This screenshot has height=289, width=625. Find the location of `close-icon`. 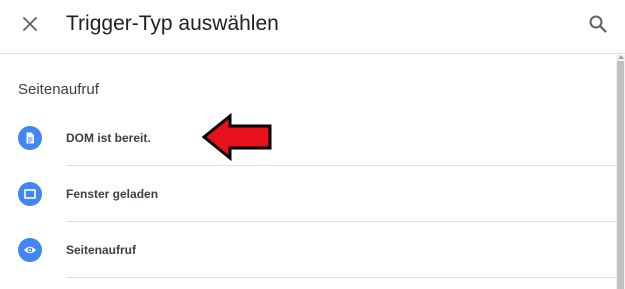

close-icon is located at coordinates (30, 24).